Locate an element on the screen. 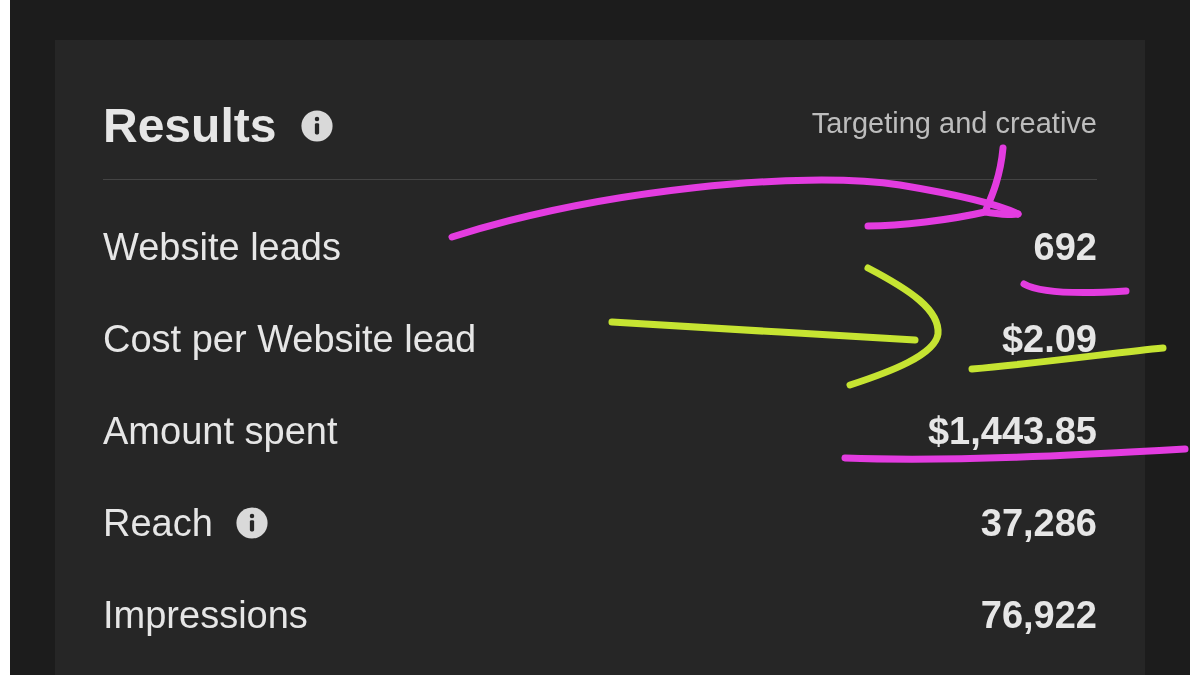 The image size is (1200, 675). metric-label: Cost per Website lead is located at coordinates (290, 339).